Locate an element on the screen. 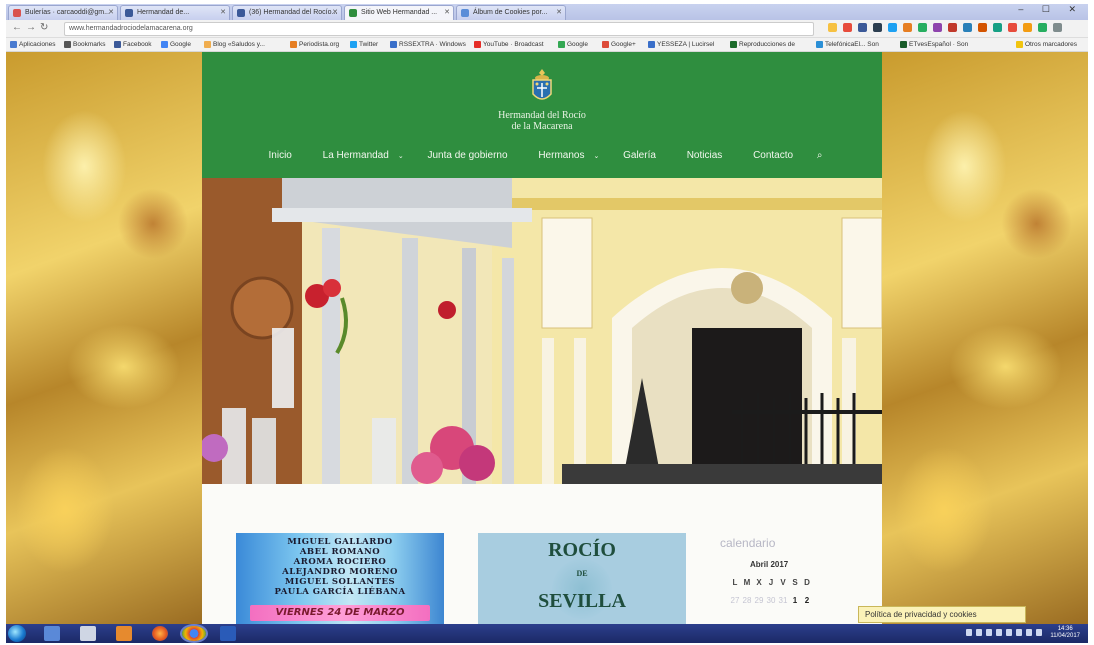  nav-item-galeria: Galería is located at coordinates (639, 155).